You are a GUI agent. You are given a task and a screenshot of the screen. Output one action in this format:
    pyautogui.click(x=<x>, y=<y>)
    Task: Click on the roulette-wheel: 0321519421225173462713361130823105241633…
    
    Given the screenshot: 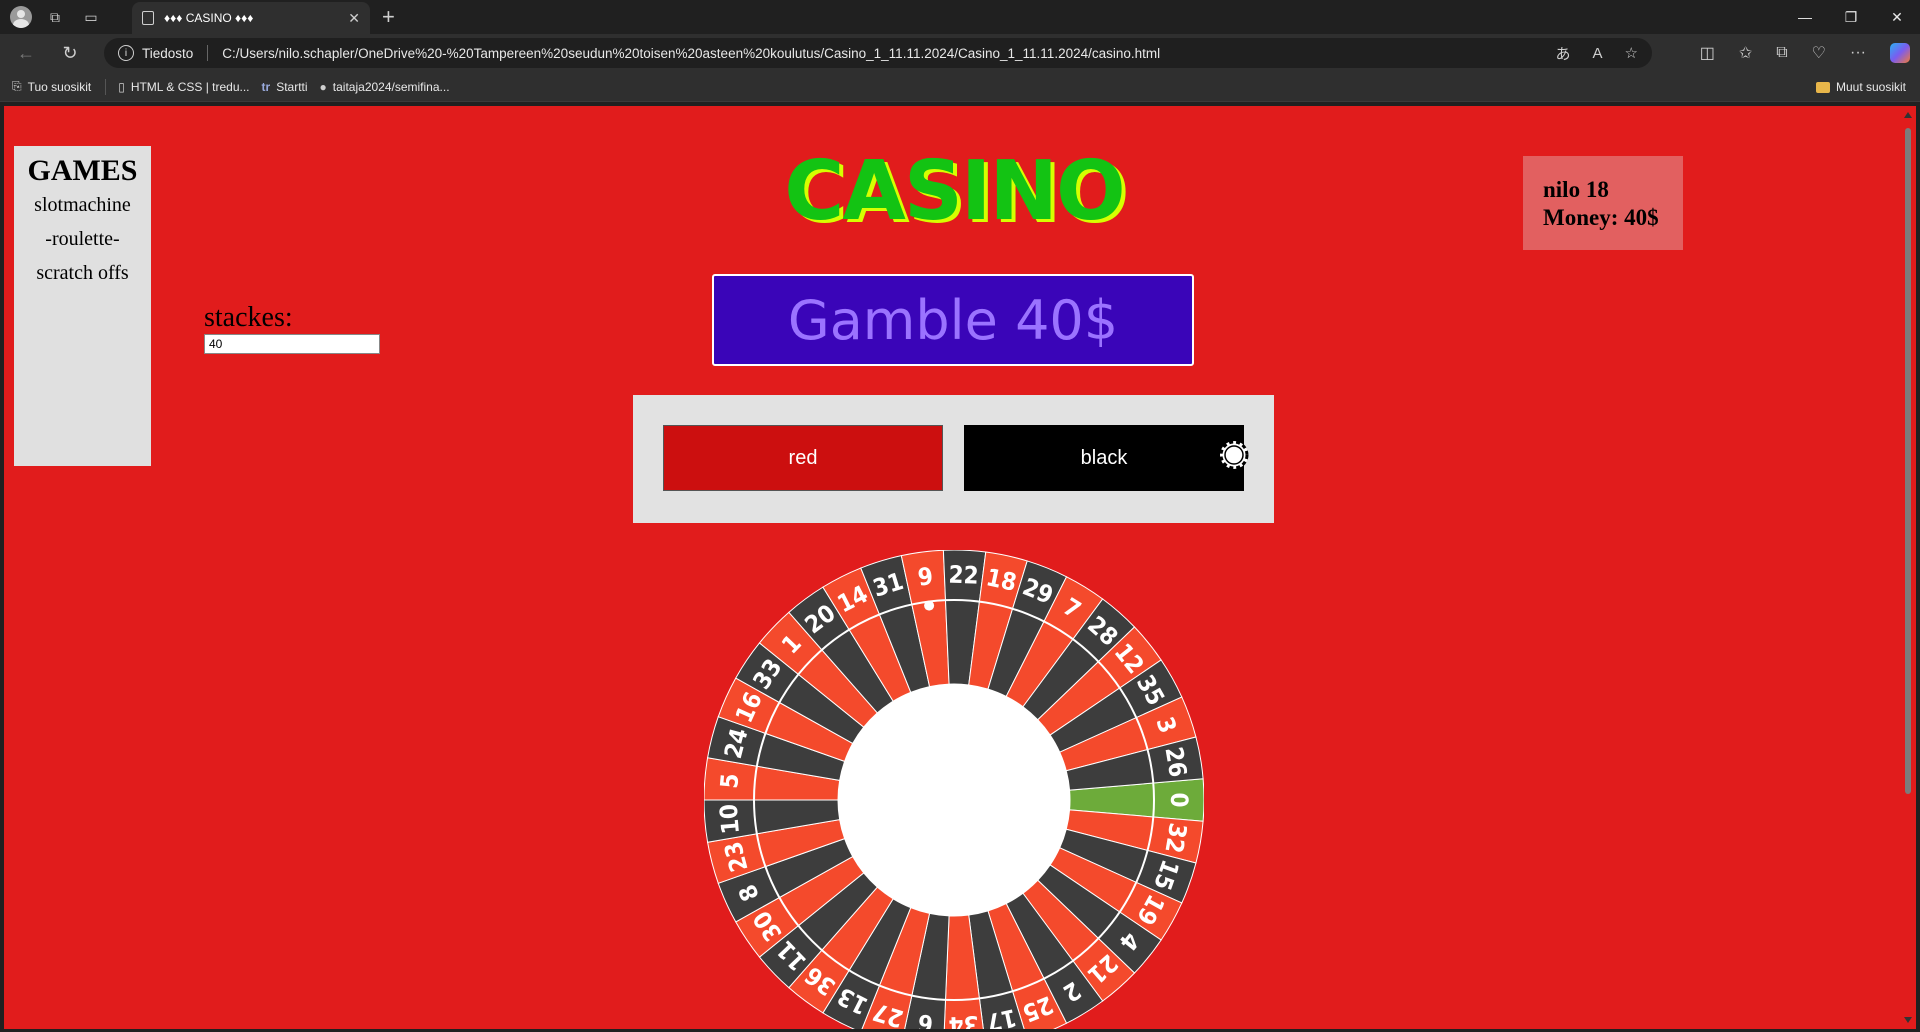 What is the action you would take?
    pyautogui.click(x=954, y=789)
    